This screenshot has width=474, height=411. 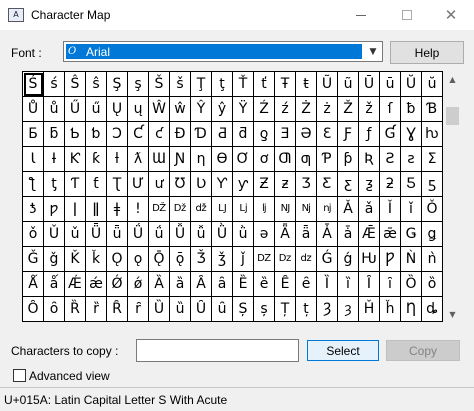 What do you see at coordinates (138, 284) in the screenshot?
I see `character-cell: ǿ` at bounding box center [138, 284].